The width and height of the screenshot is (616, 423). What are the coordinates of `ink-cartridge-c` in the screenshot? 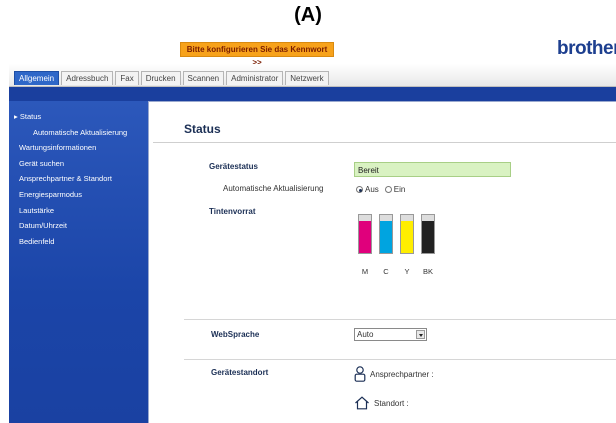 It's located at (386, 234).